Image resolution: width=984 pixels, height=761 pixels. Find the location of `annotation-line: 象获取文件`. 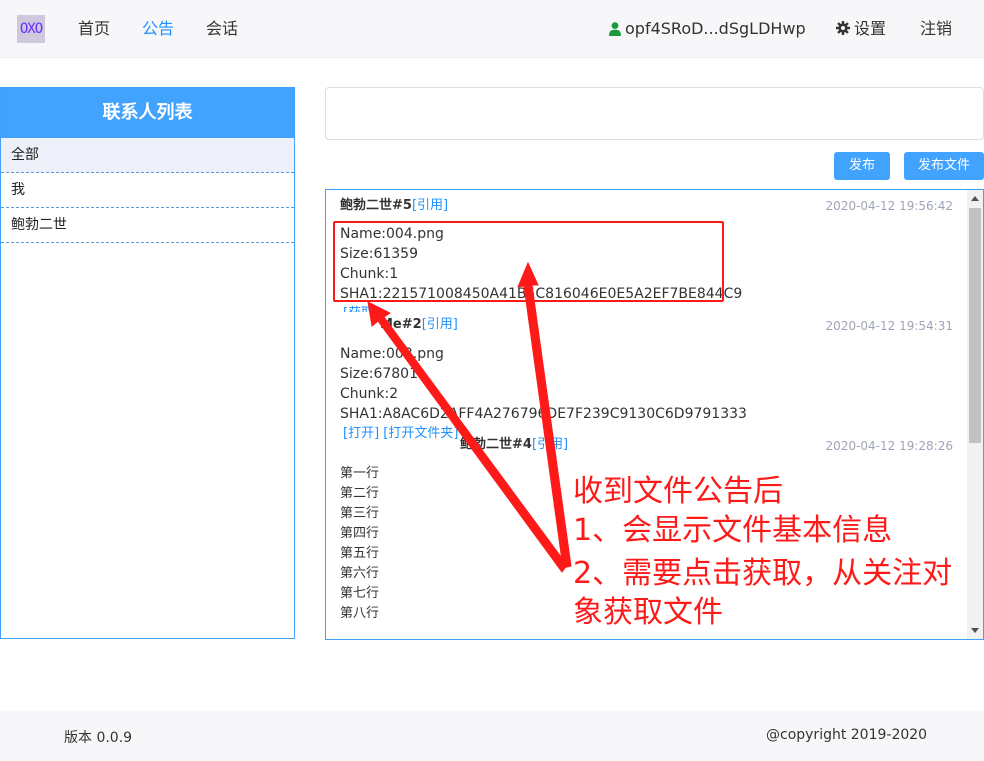

annotation-line: 象获取文件 is located at coordinates (648, 612).